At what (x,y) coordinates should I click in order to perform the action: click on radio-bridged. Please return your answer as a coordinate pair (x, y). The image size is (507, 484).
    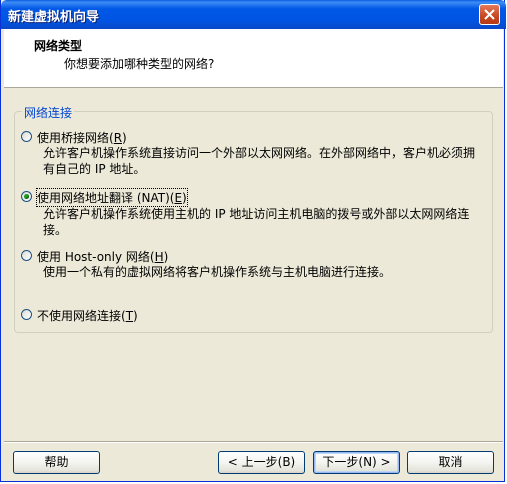
    Looking at the image, I should click on (26, 136).